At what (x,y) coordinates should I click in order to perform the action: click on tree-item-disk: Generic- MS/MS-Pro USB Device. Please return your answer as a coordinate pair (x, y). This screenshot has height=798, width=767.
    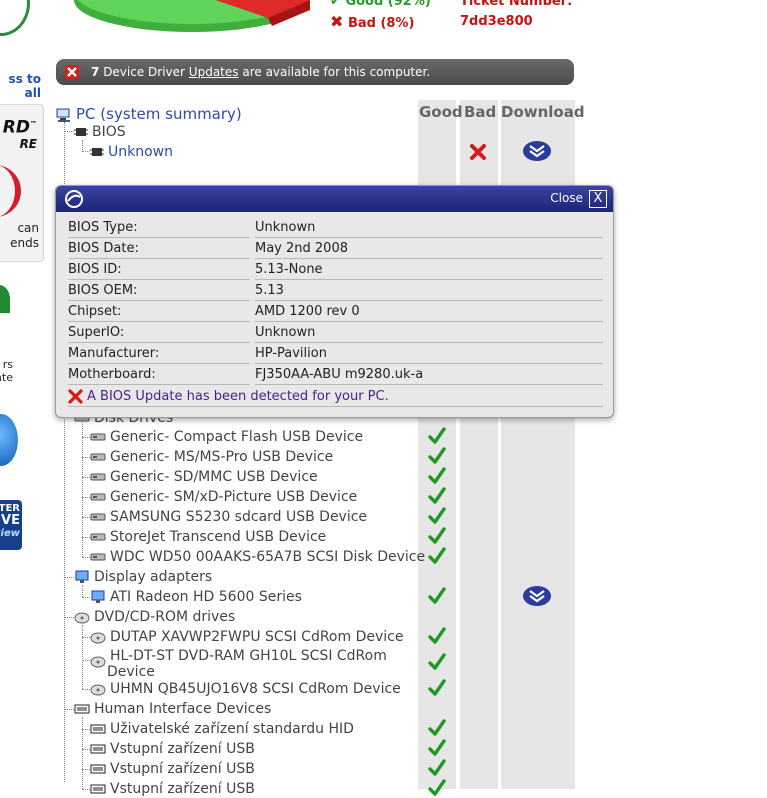
    Looking at the image, I should click on (211, 457).